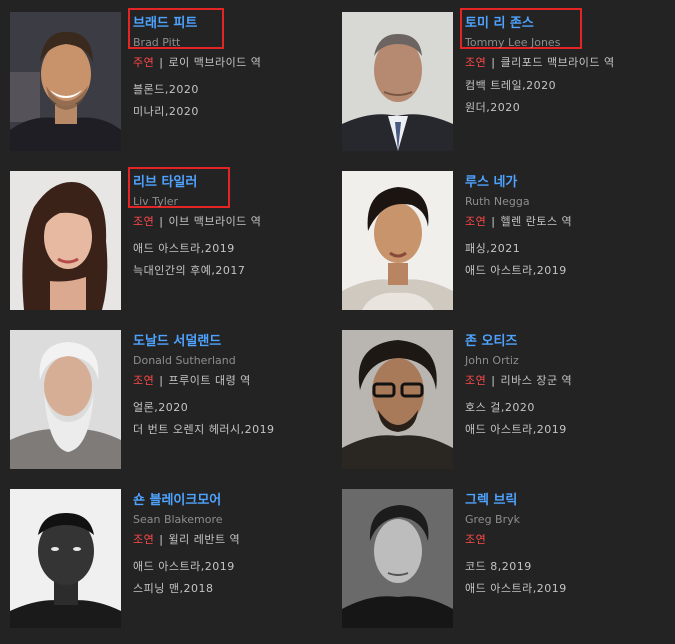 The width and height of the screenshot is (675, 644). What do you see at coordinates (492, 519) in the screenshot?
I see `actor-name-english: Greg Bryk` at bounding box center [492, 519].